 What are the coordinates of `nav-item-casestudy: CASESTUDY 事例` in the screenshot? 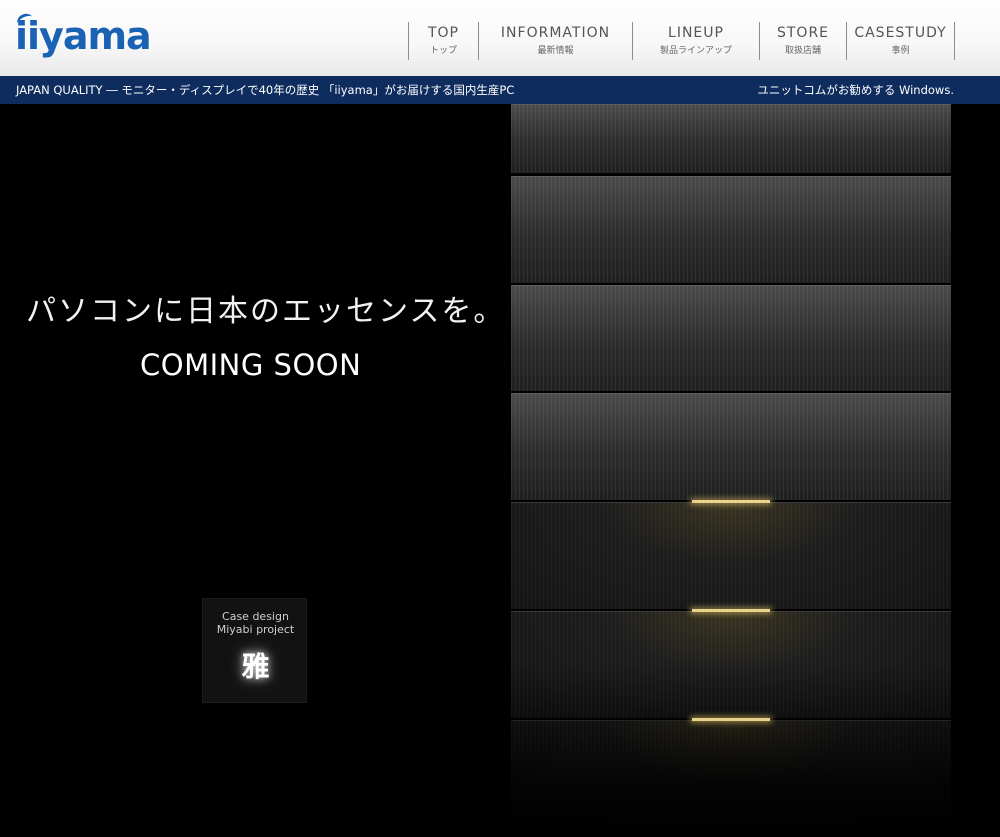 It's located at (901, 41).